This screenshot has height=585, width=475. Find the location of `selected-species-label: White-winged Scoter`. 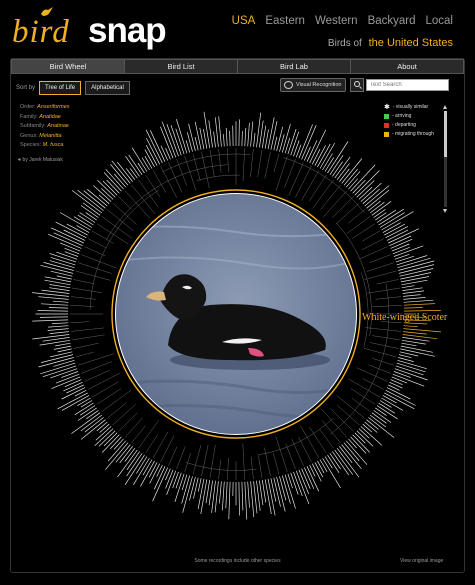

selected-species-label: White-winged Scoter is located at coordinates (404, 317).